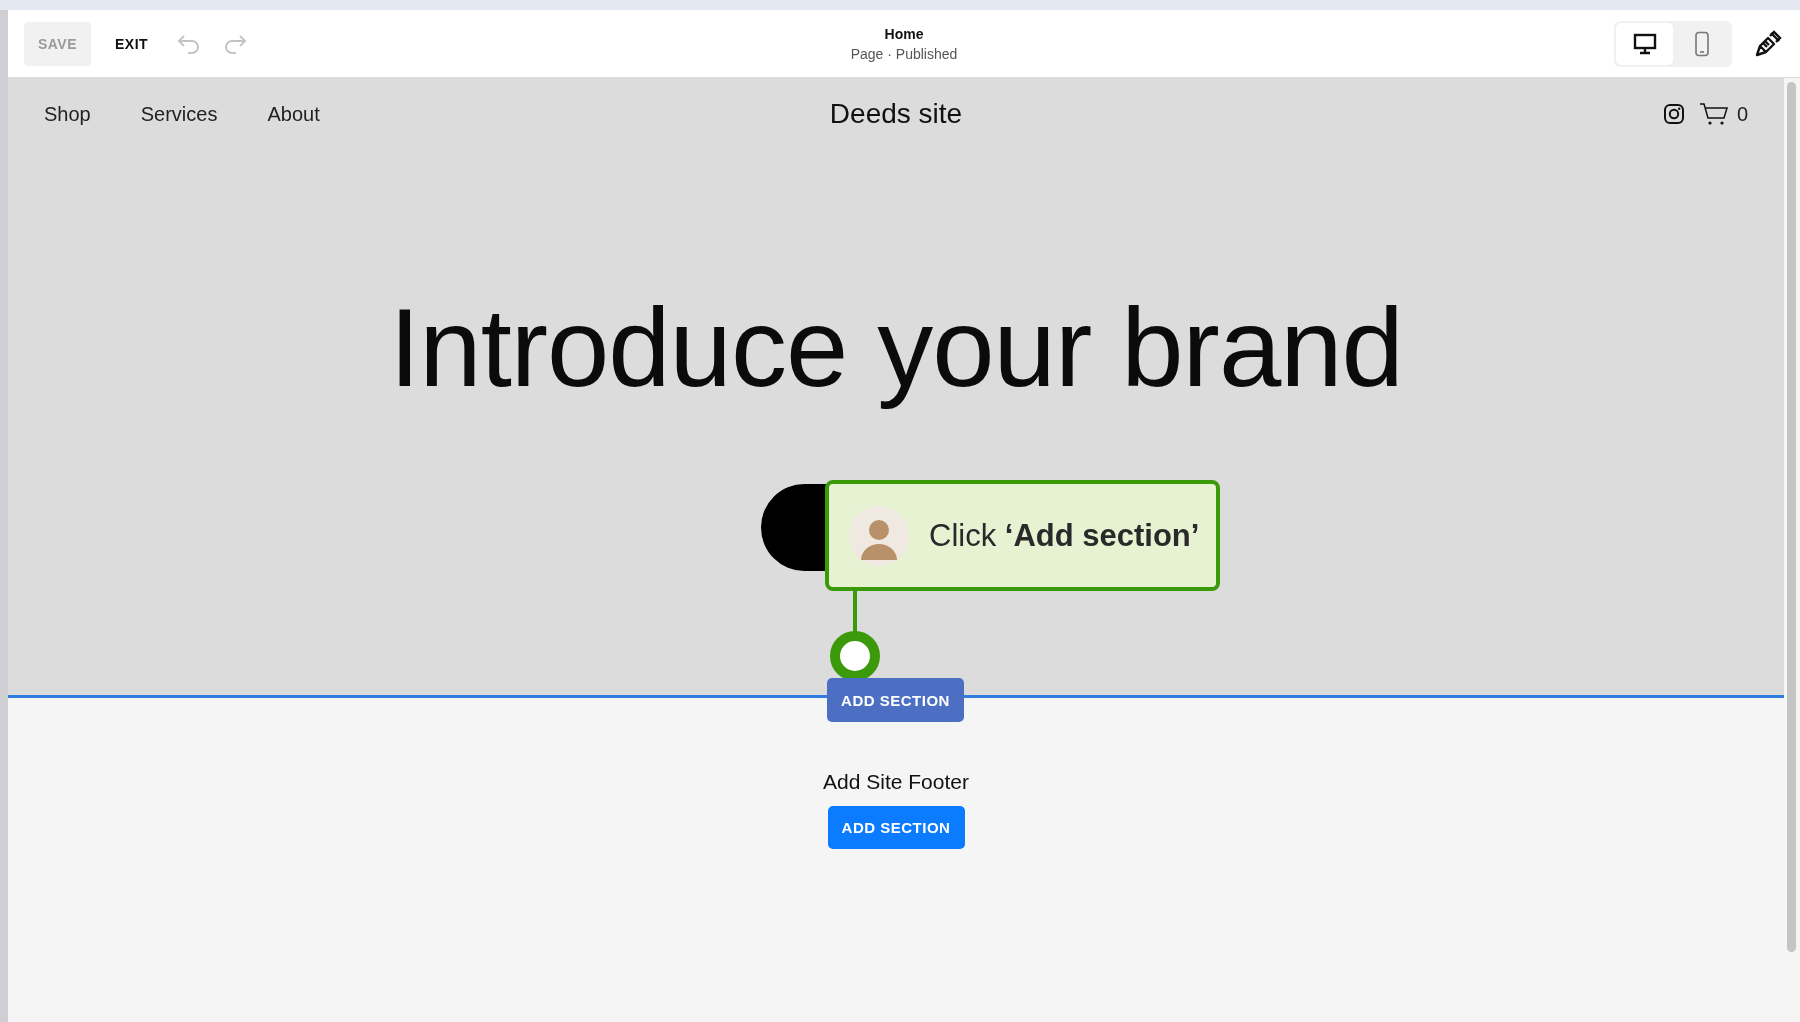 This screenshot has height=1022, width=1800. Describe the element at coordinates (1673, 114) in the screenshot. I see `instagram-icon` at that location.